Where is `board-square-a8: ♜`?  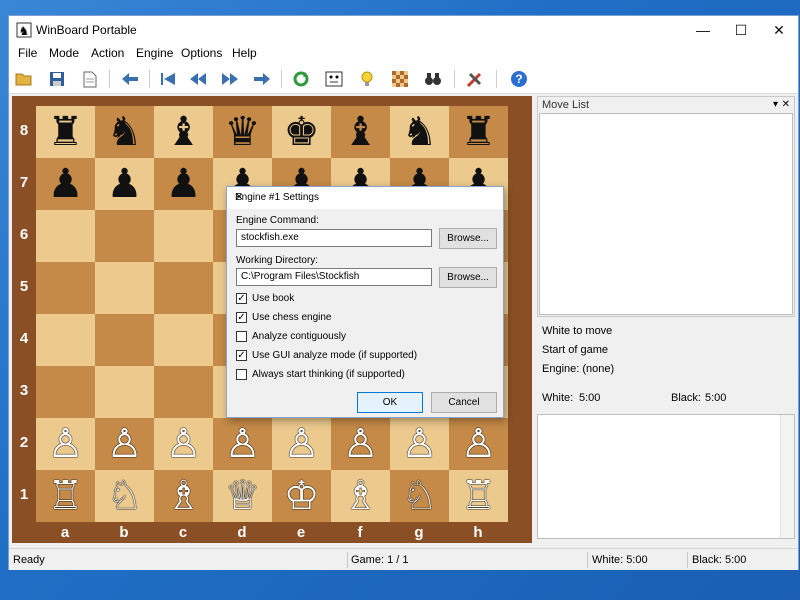 board-square-a8: ♜ is located at coordinates (65, 132).